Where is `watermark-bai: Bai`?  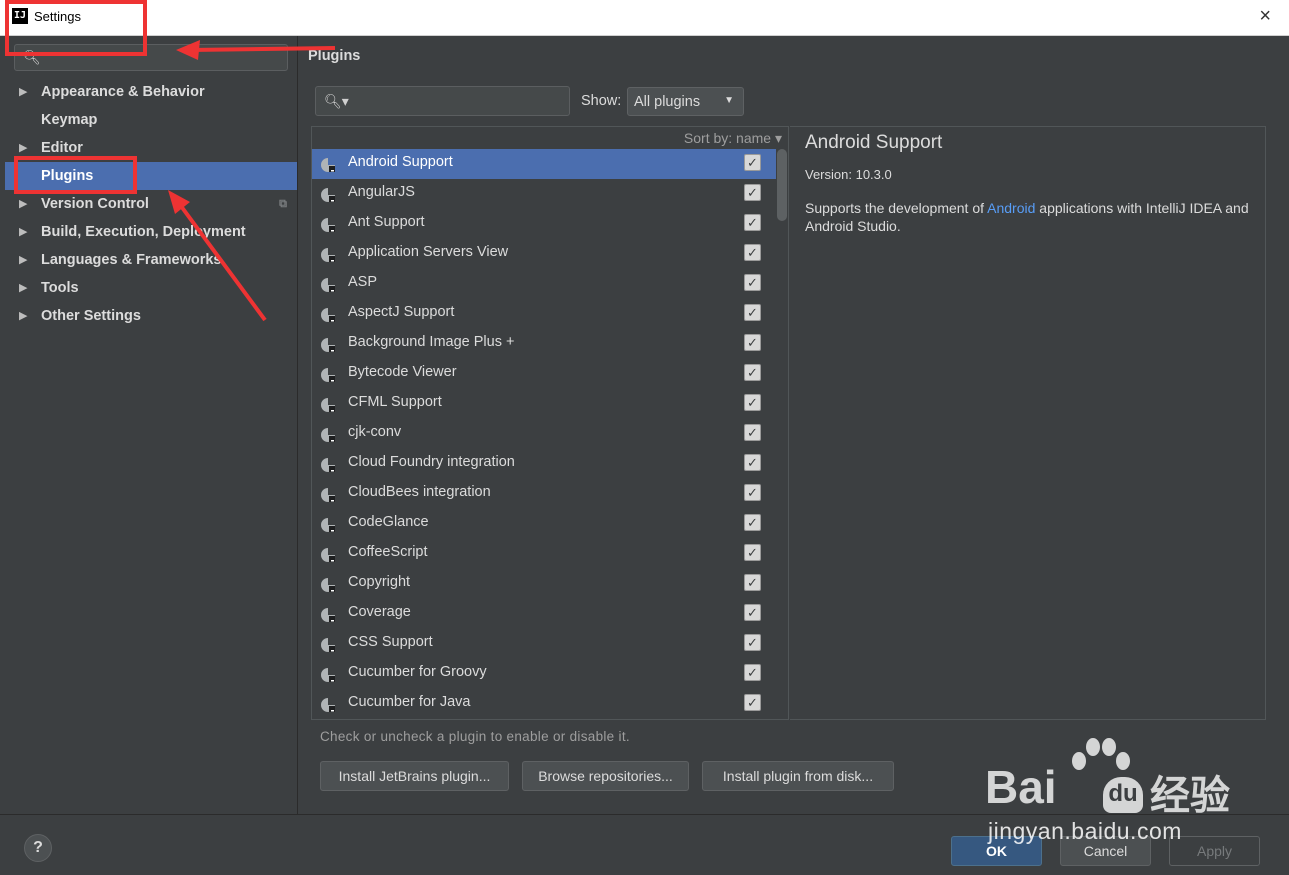
watermark-bai: Bai is located at coordinates (1021, 787).